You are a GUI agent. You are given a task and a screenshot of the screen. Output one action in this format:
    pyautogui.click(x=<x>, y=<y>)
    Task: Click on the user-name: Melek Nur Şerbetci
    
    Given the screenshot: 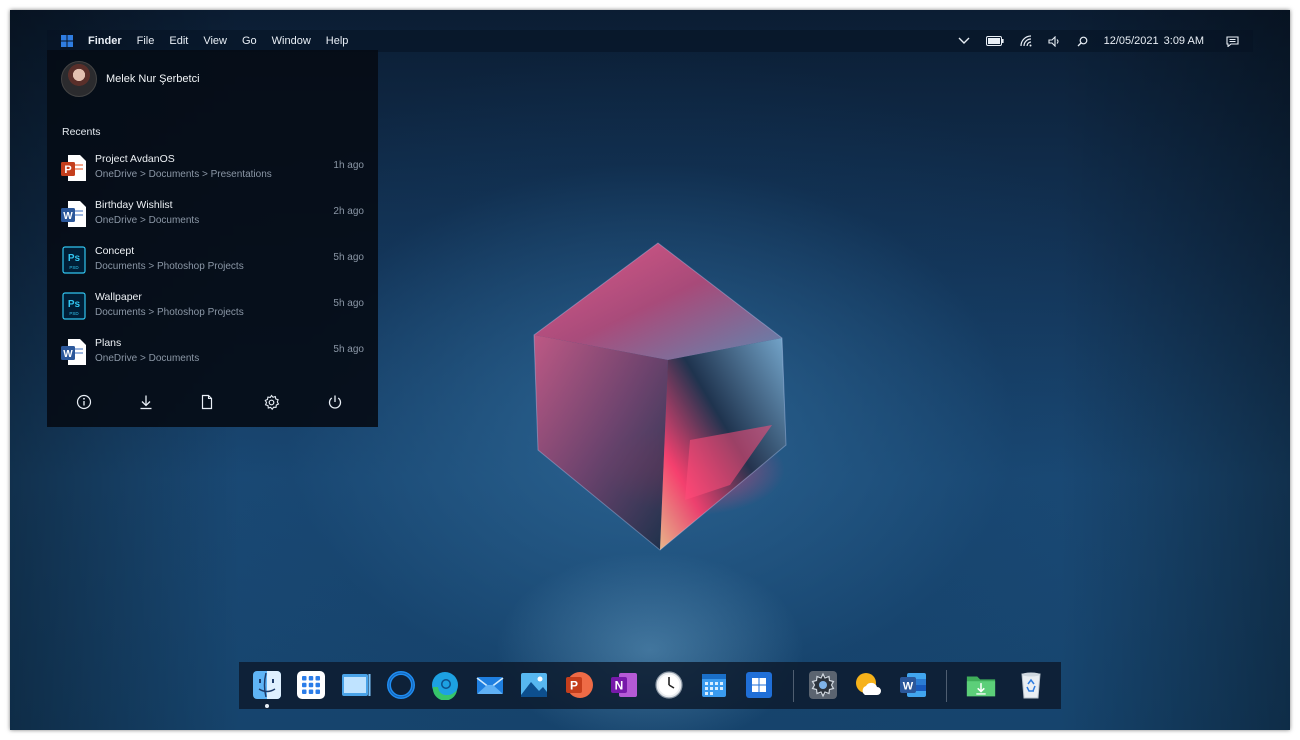 What is the action you would take?
    pyautogui.click(x=153, y=79)
    